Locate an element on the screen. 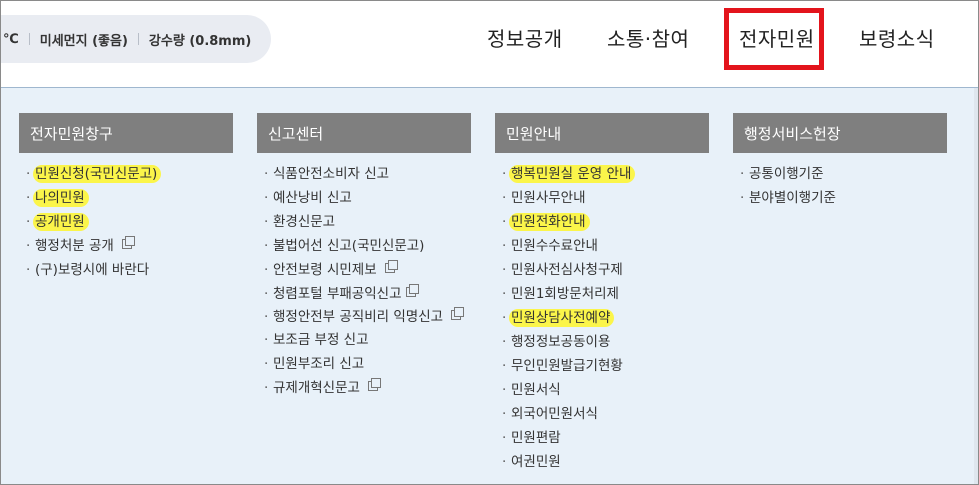 The width and height of the screenshot is (979, 485). nav-communication: 소통·참여 is located at coordinates (648, 37).